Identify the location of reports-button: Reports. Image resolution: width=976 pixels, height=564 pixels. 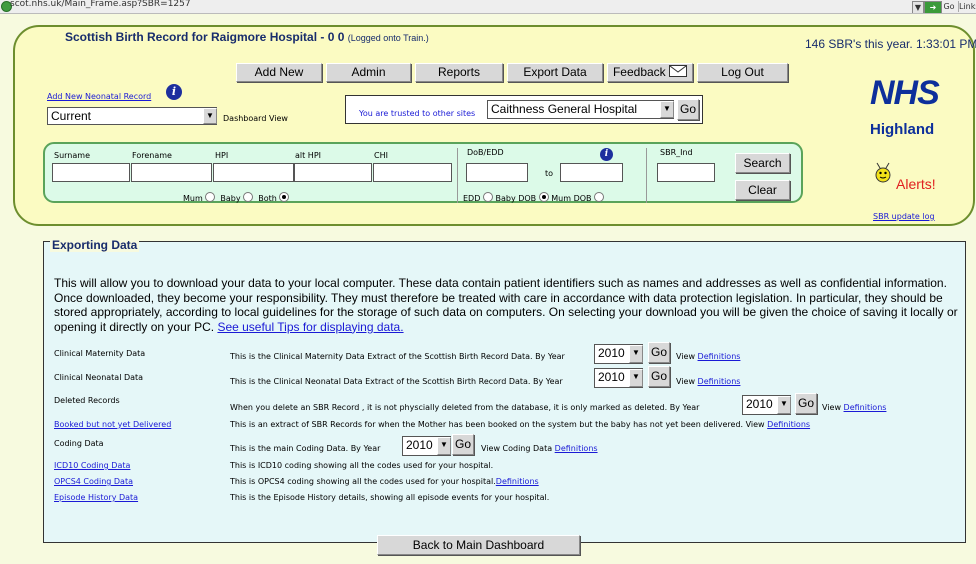
(459, 72).